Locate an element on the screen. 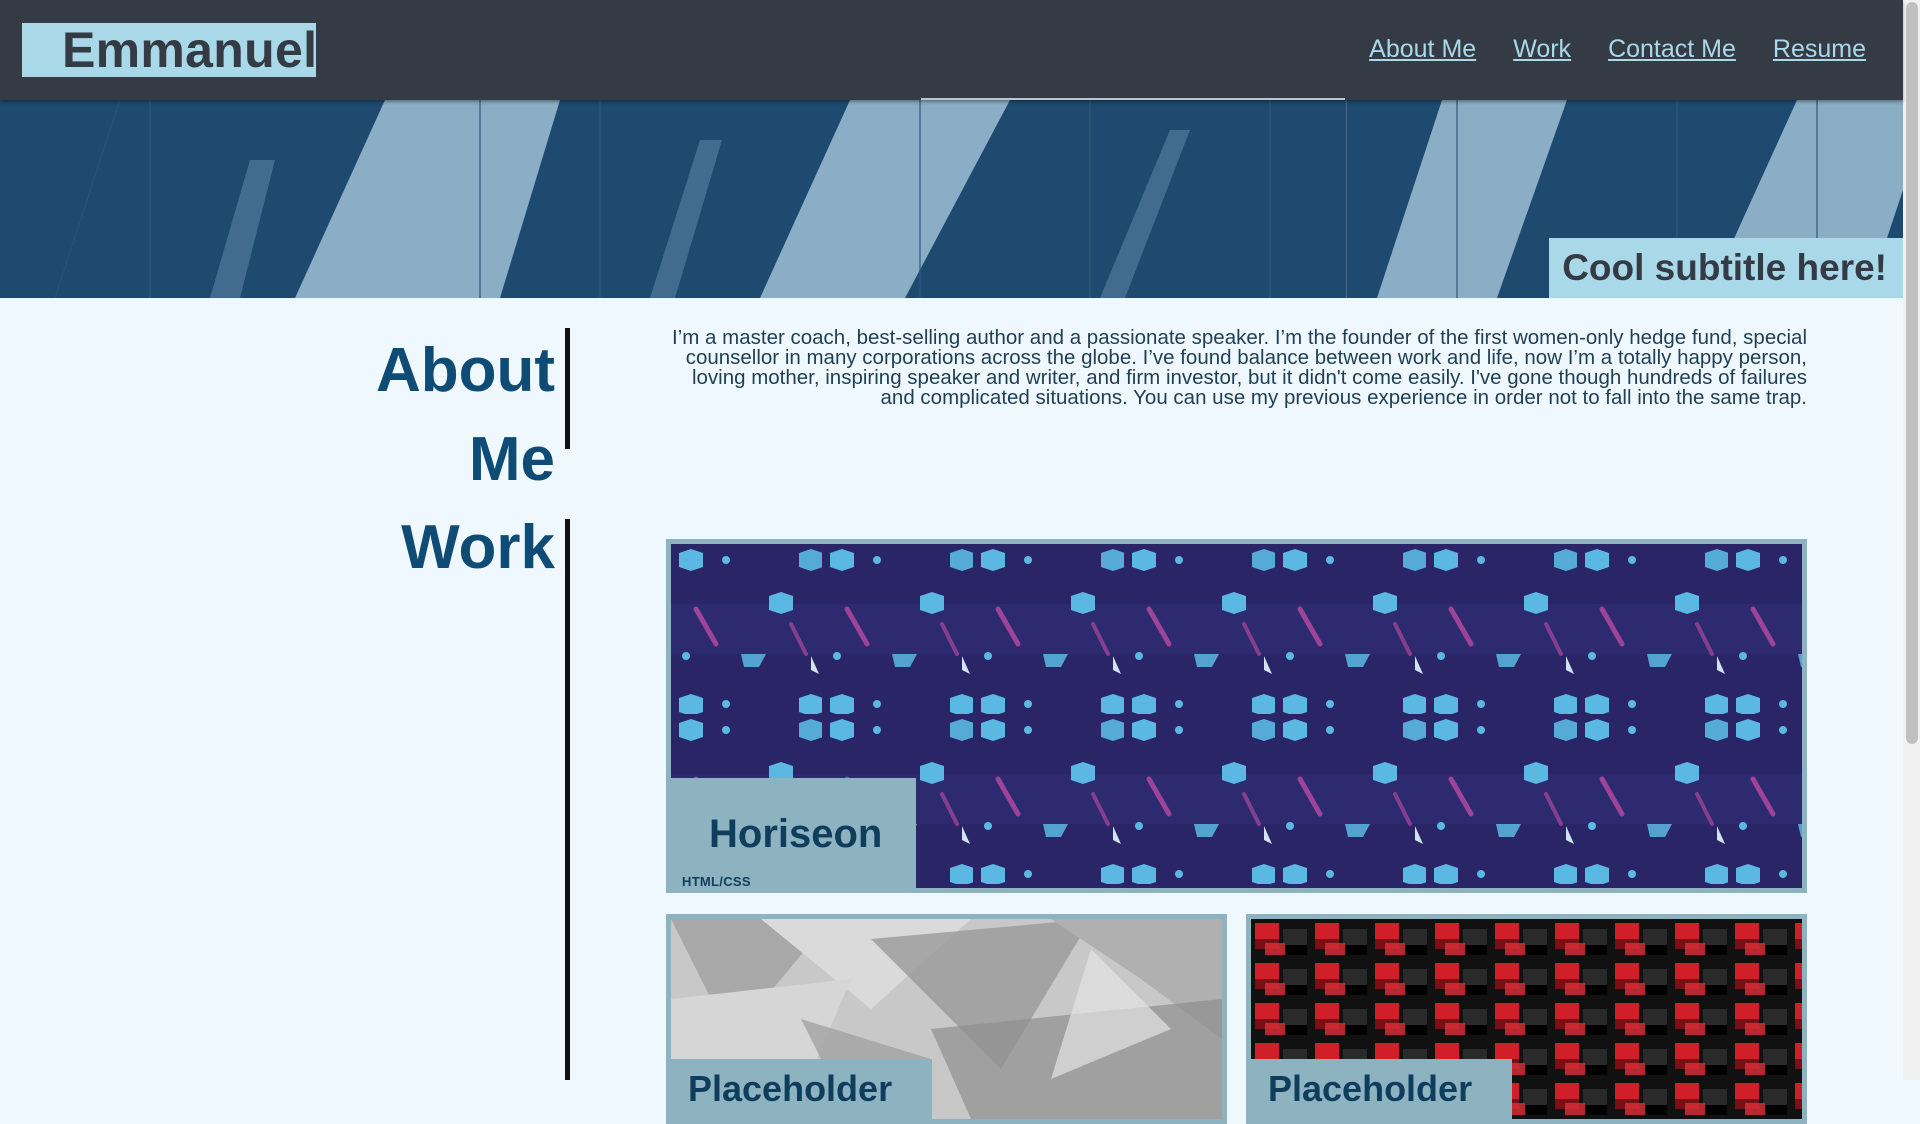  scrollbar-thumb is located at coordinates (1912, 373).